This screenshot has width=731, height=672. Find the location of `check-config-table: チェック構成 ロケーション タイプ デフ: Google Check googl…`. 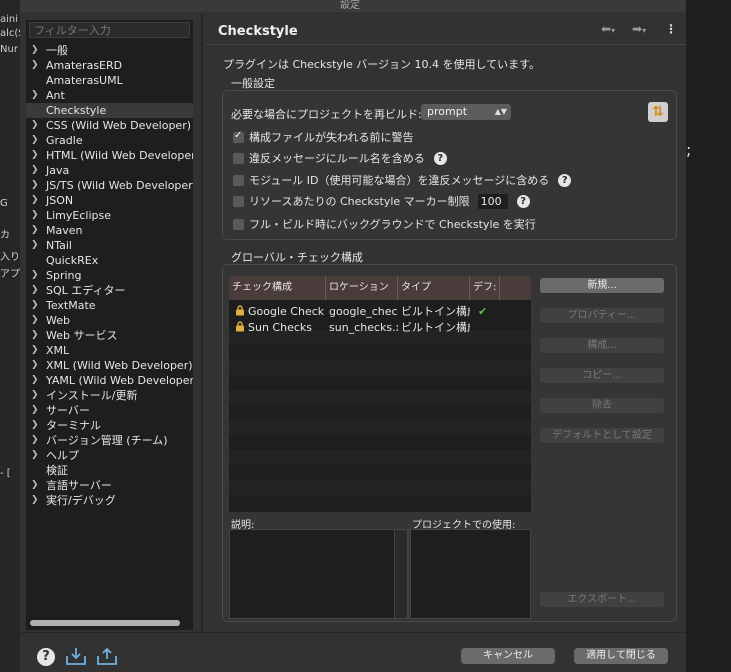

check-config-table: チェック構成 ロケーション タイプ デフ: Google Check googl… is located at coordinates (380, 394).